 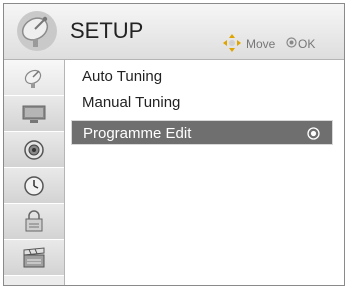 What do you see at coordinates (307, 44) in the screenshot?
I see `ok-hint-label: OK` at bounding box center [307, 44].